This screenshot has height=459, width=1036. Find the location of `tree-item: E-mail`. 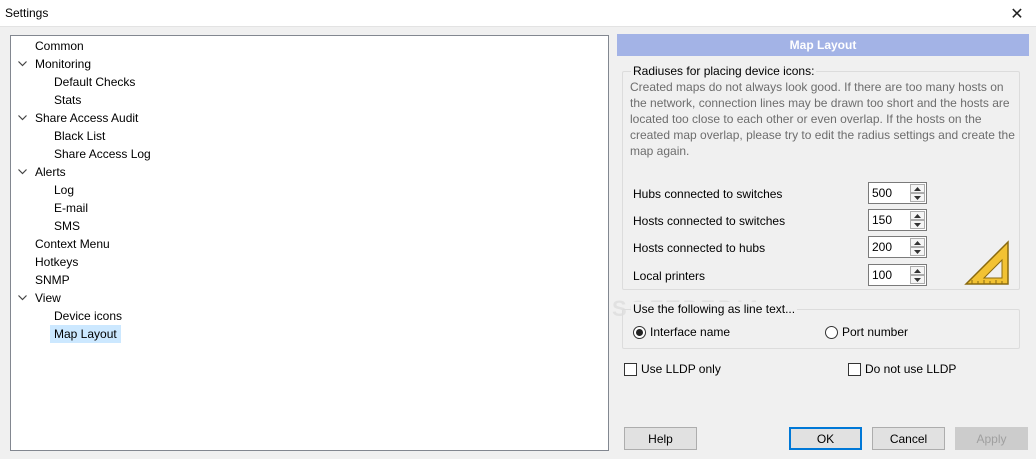

tree-item: E-mail is located at coordinates (71, 208).